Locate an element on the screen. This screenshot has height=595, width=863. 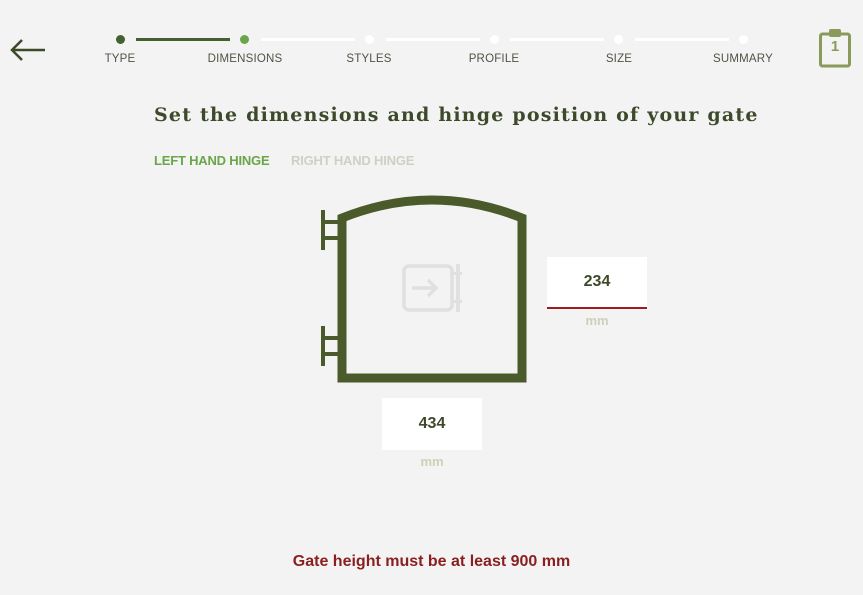
gate-diagram is located at coordinates (424, 289).